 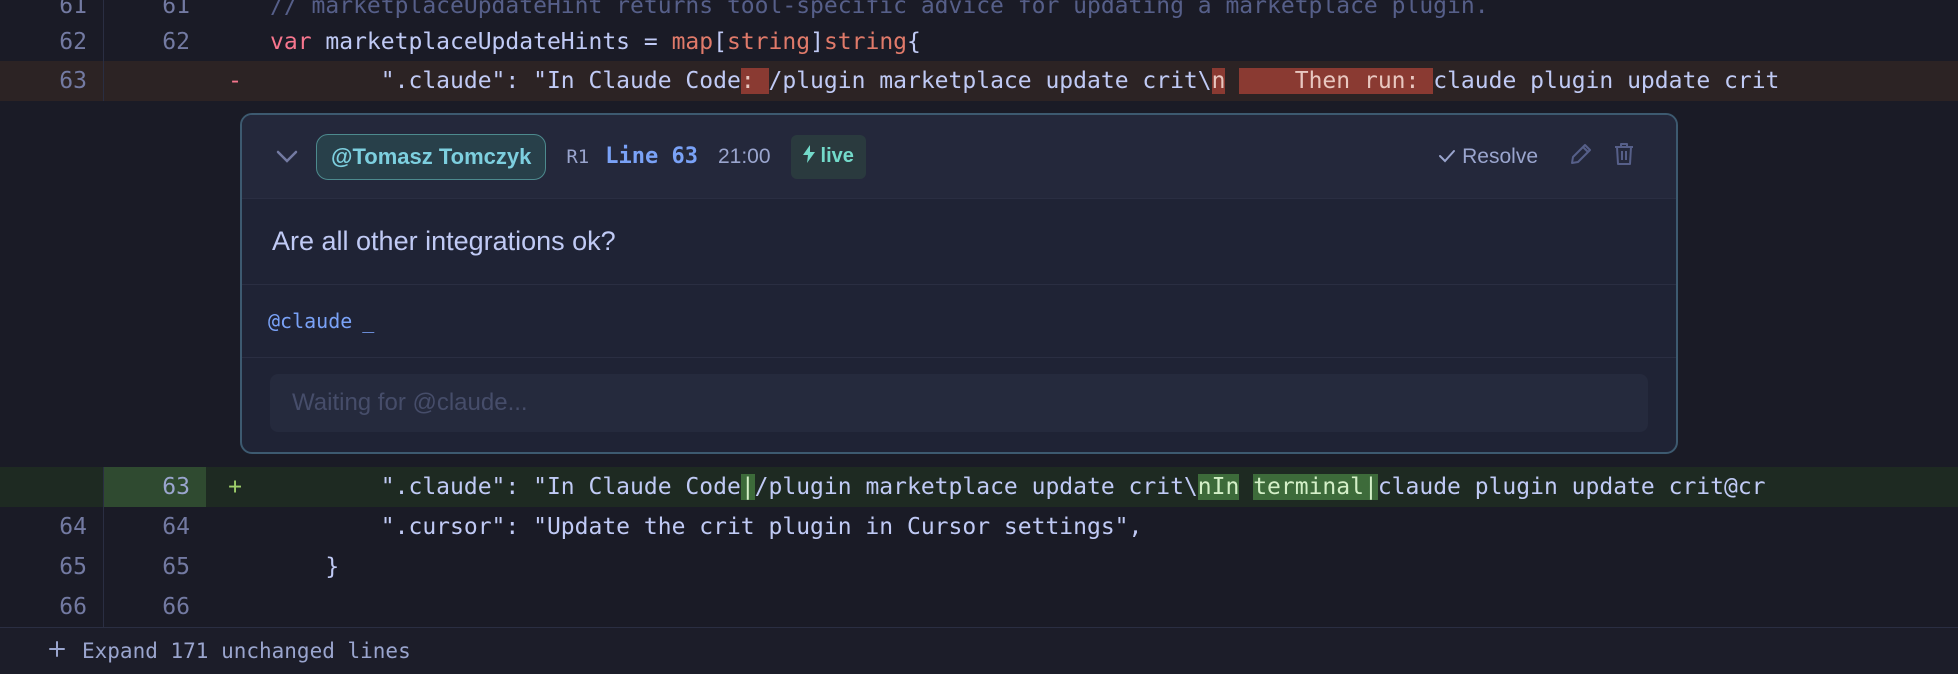 I want to click on type-string-key: string, so click(x=768, y=42).